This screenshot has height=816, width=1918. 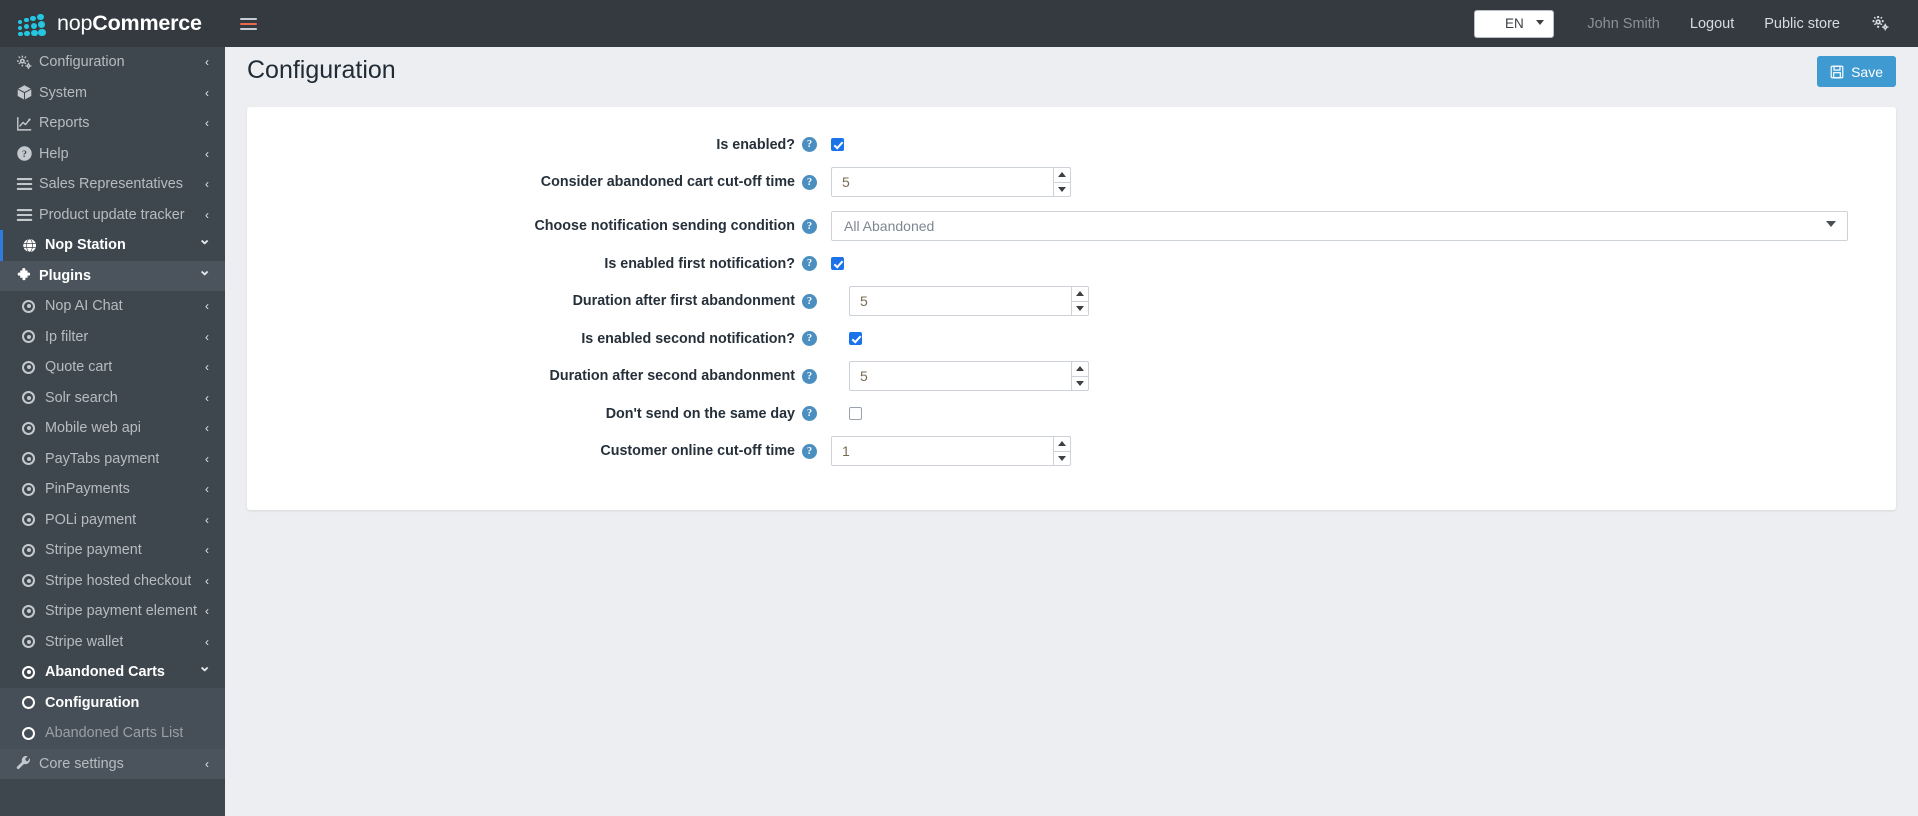 I want to click on sidebar-item-abandoned-carts-list: Abandoned Carts List, so click(x=112, y=733).